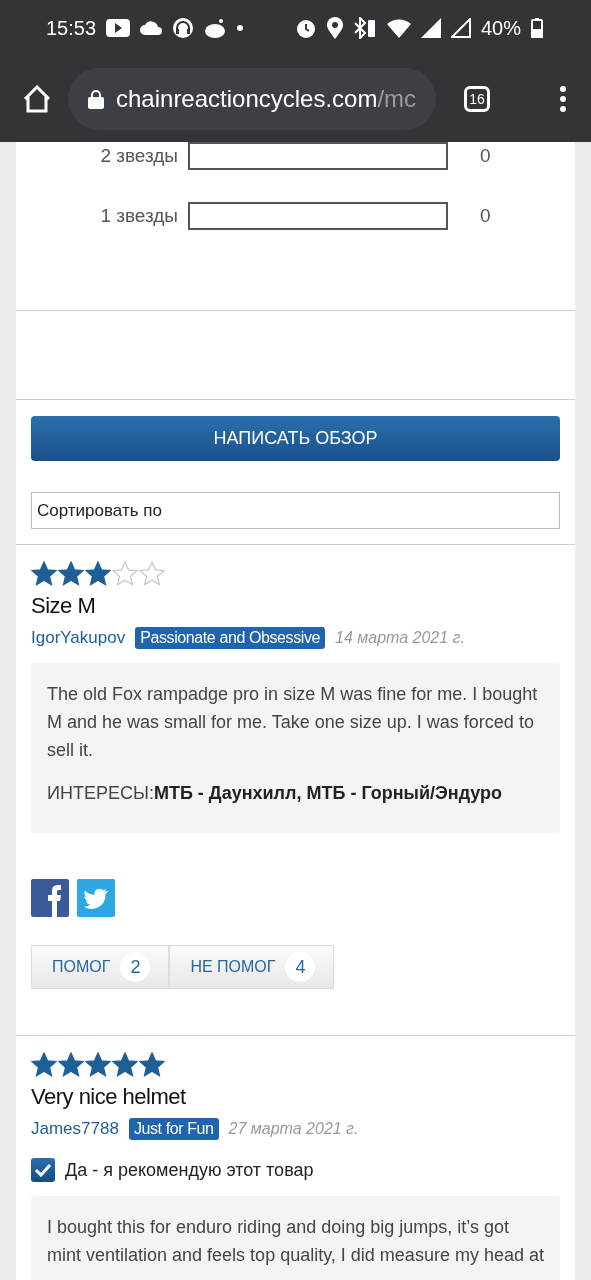 The image size is (591, 1280). I want to click on reviewer-badge: Passionate and Obsessive, so click(230, 638).